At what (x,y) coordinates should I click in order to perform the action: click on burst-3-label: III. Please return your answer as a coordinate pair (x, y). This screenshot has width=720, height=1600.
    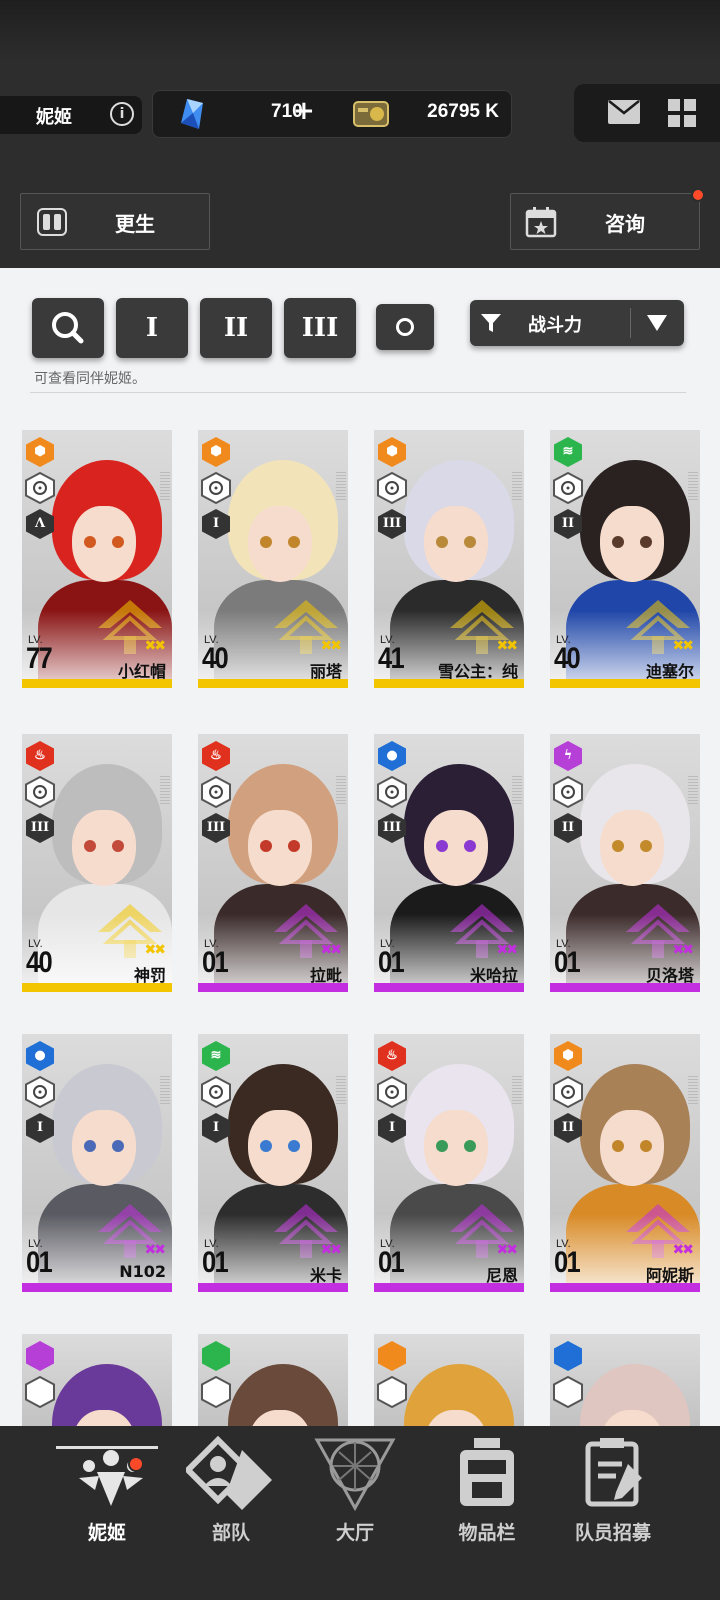
    Looking at the image, I should click on (320, 328).